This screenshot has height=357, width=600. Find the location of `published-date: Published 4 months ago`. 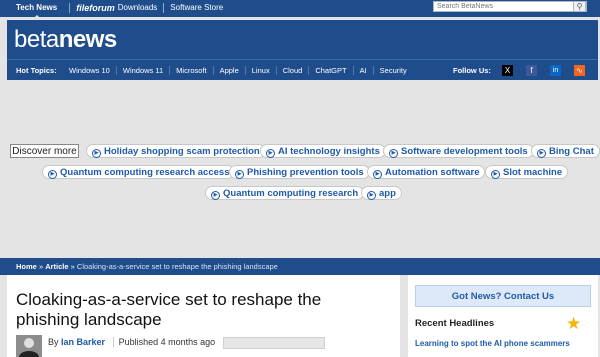

published-date: Published 4 months ago is located at coordinates (164, 342).